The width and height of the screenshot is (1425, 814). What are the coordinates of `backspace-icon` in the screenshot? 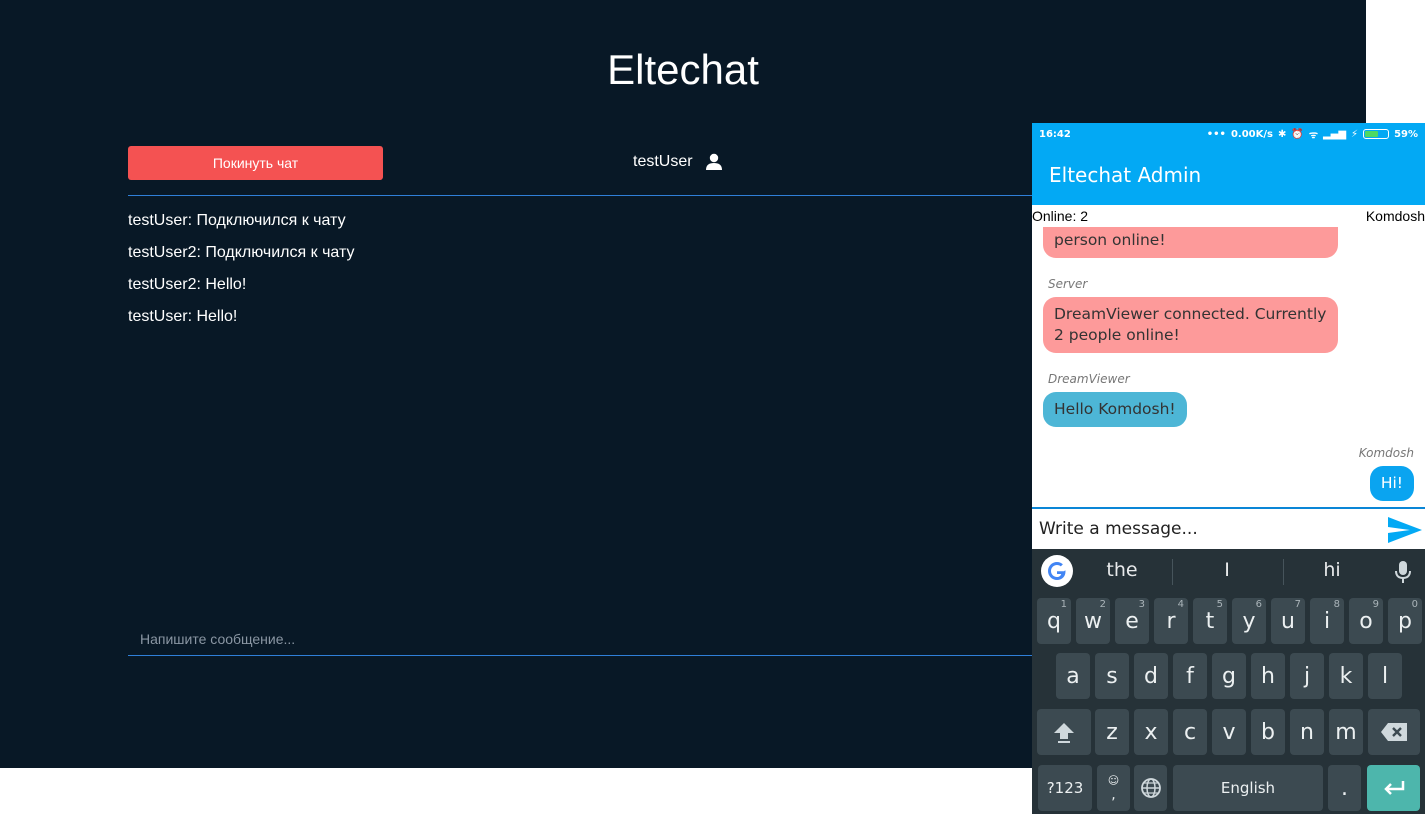 It's located at (1394, 732).